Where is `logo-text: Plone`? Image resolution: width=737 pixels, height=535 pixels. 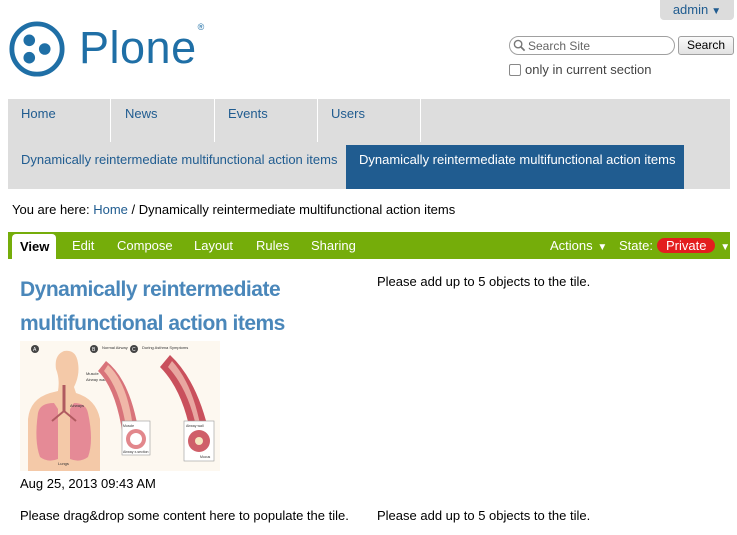 logo-text: Plone is located at coordinates (138, 47).